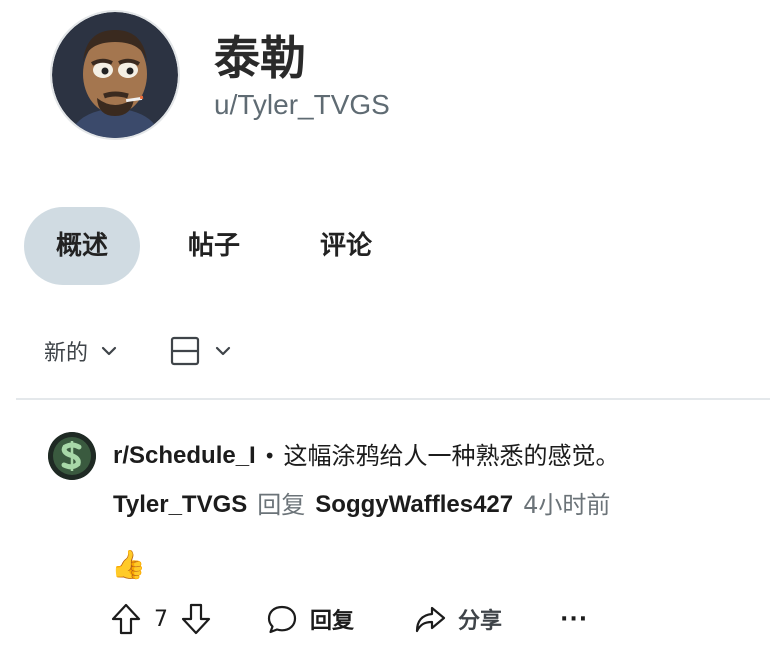  What do you see at coordinates (282, 619) in the screenshot?
I see `comment-bubble-icon` at bounding box center [282, 619].